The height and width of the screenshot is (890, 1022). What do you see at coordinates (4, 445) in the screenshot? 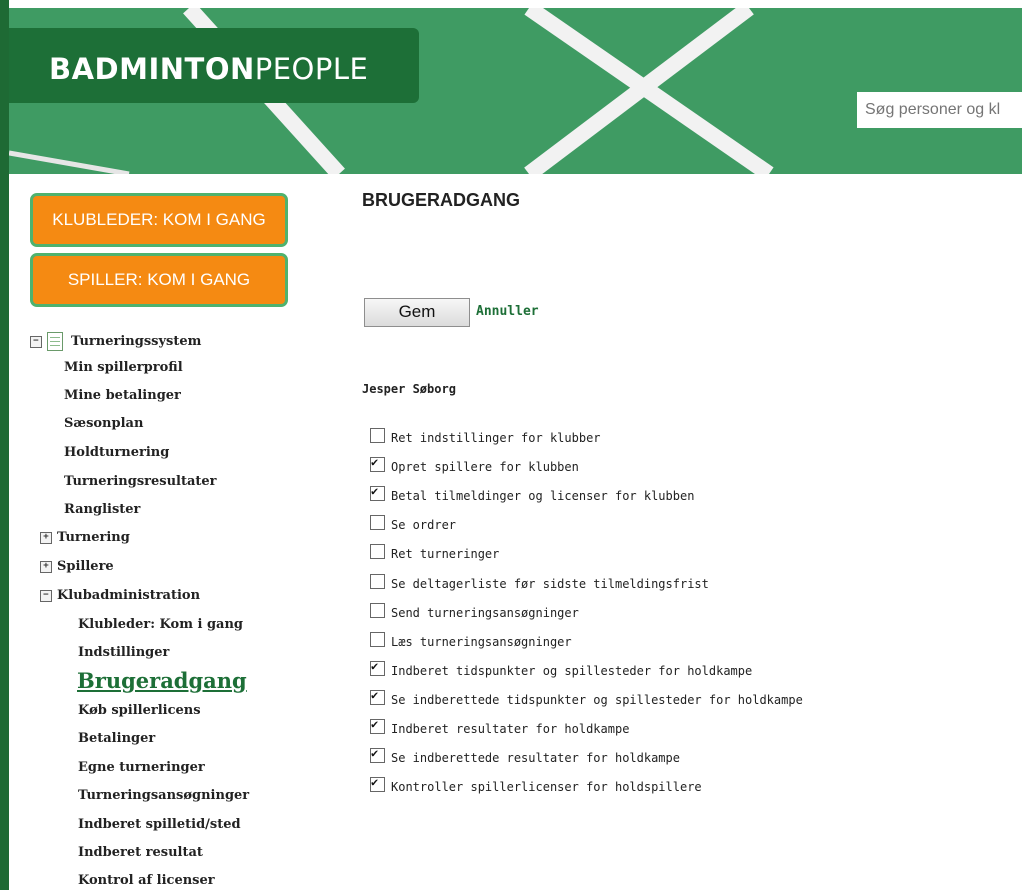
I see `left-accent-bar` at bounding box center [4, 445].